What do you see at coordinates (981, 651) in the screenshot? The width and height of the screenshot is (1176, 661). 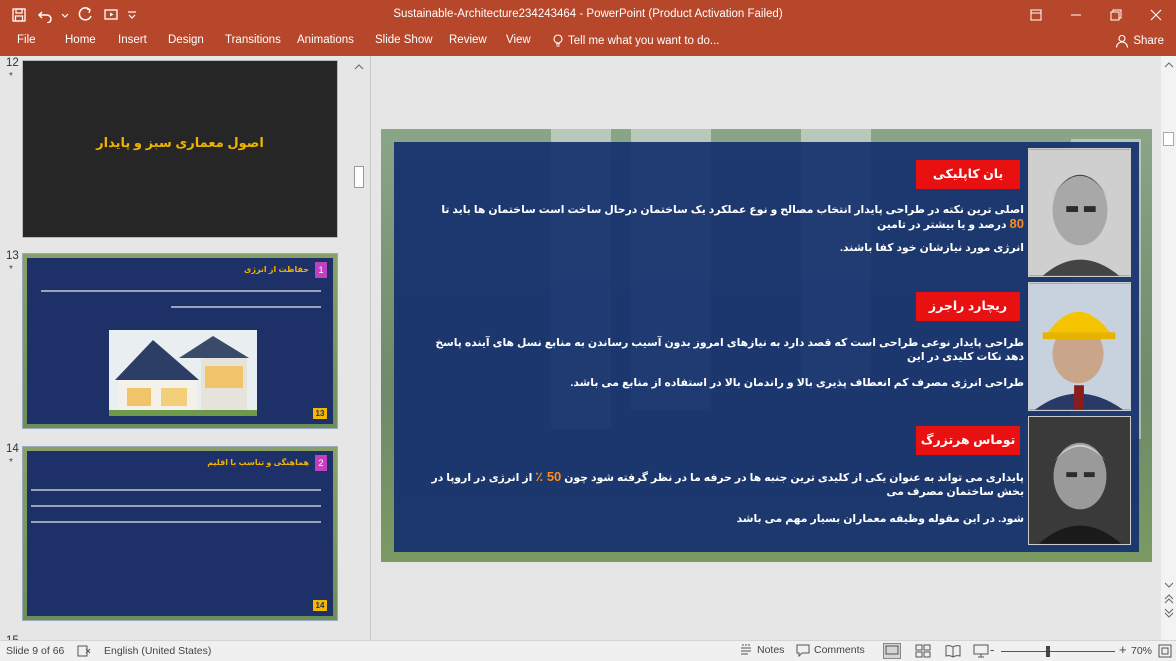 I see `slide-show-icon` at bounding box center [981, 651].